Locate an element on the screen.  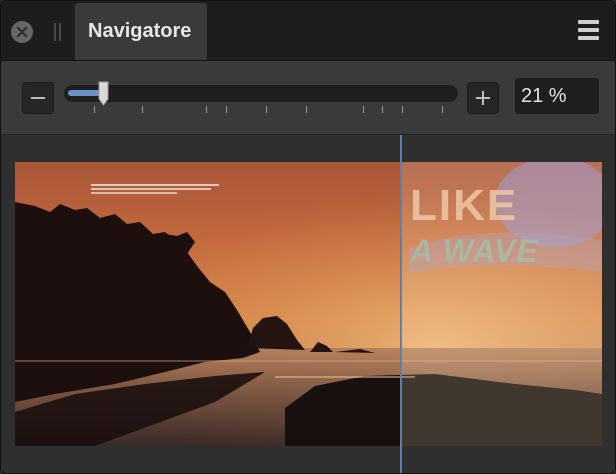
plus-icon is located at coordinates (483, 98).